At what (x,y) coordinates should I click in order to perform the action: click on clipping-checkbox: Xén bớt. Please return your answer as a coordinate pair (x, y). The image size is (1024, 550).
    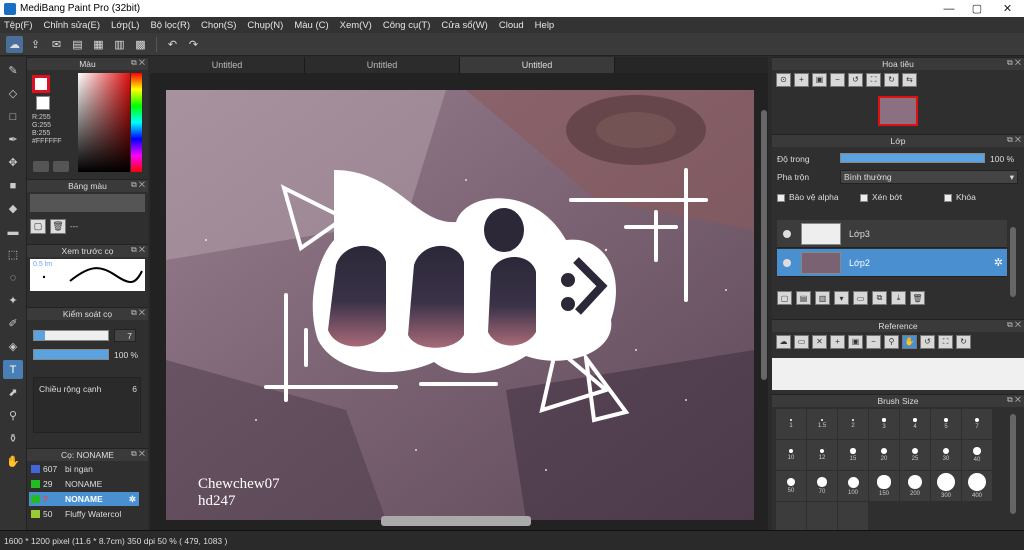
    Looking at the image, I should click on (881, 197).